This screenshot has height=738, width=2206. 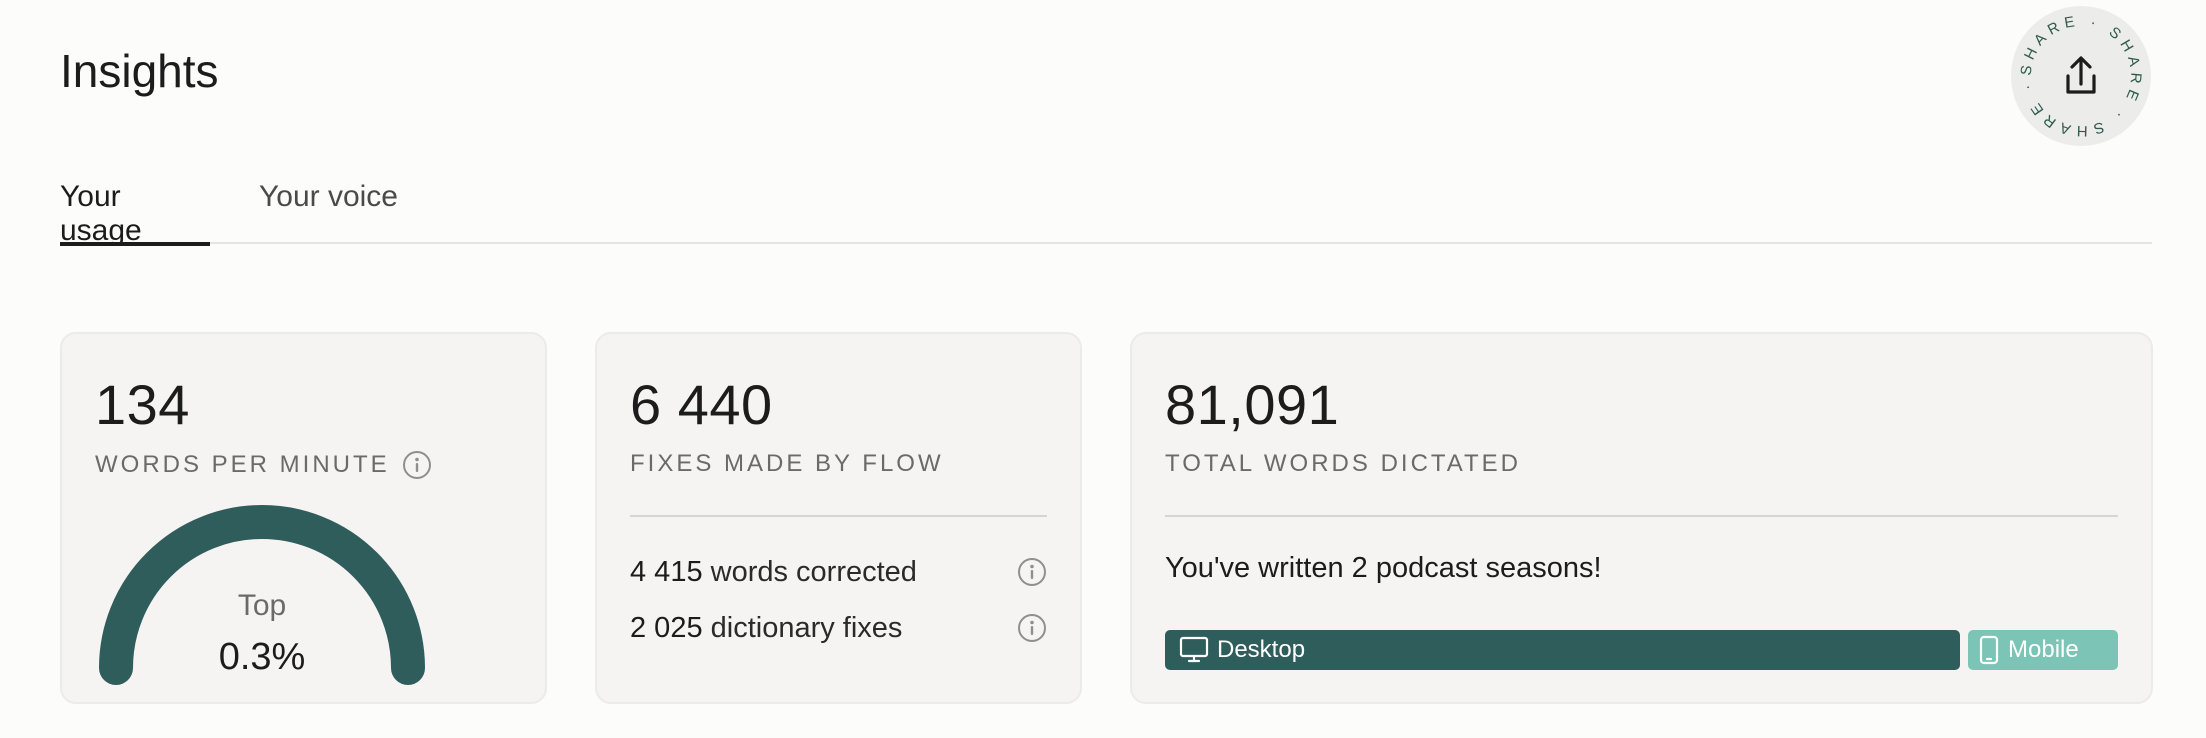 I want to click on desktop-label: Desktop, so click(x=1261, y=649).